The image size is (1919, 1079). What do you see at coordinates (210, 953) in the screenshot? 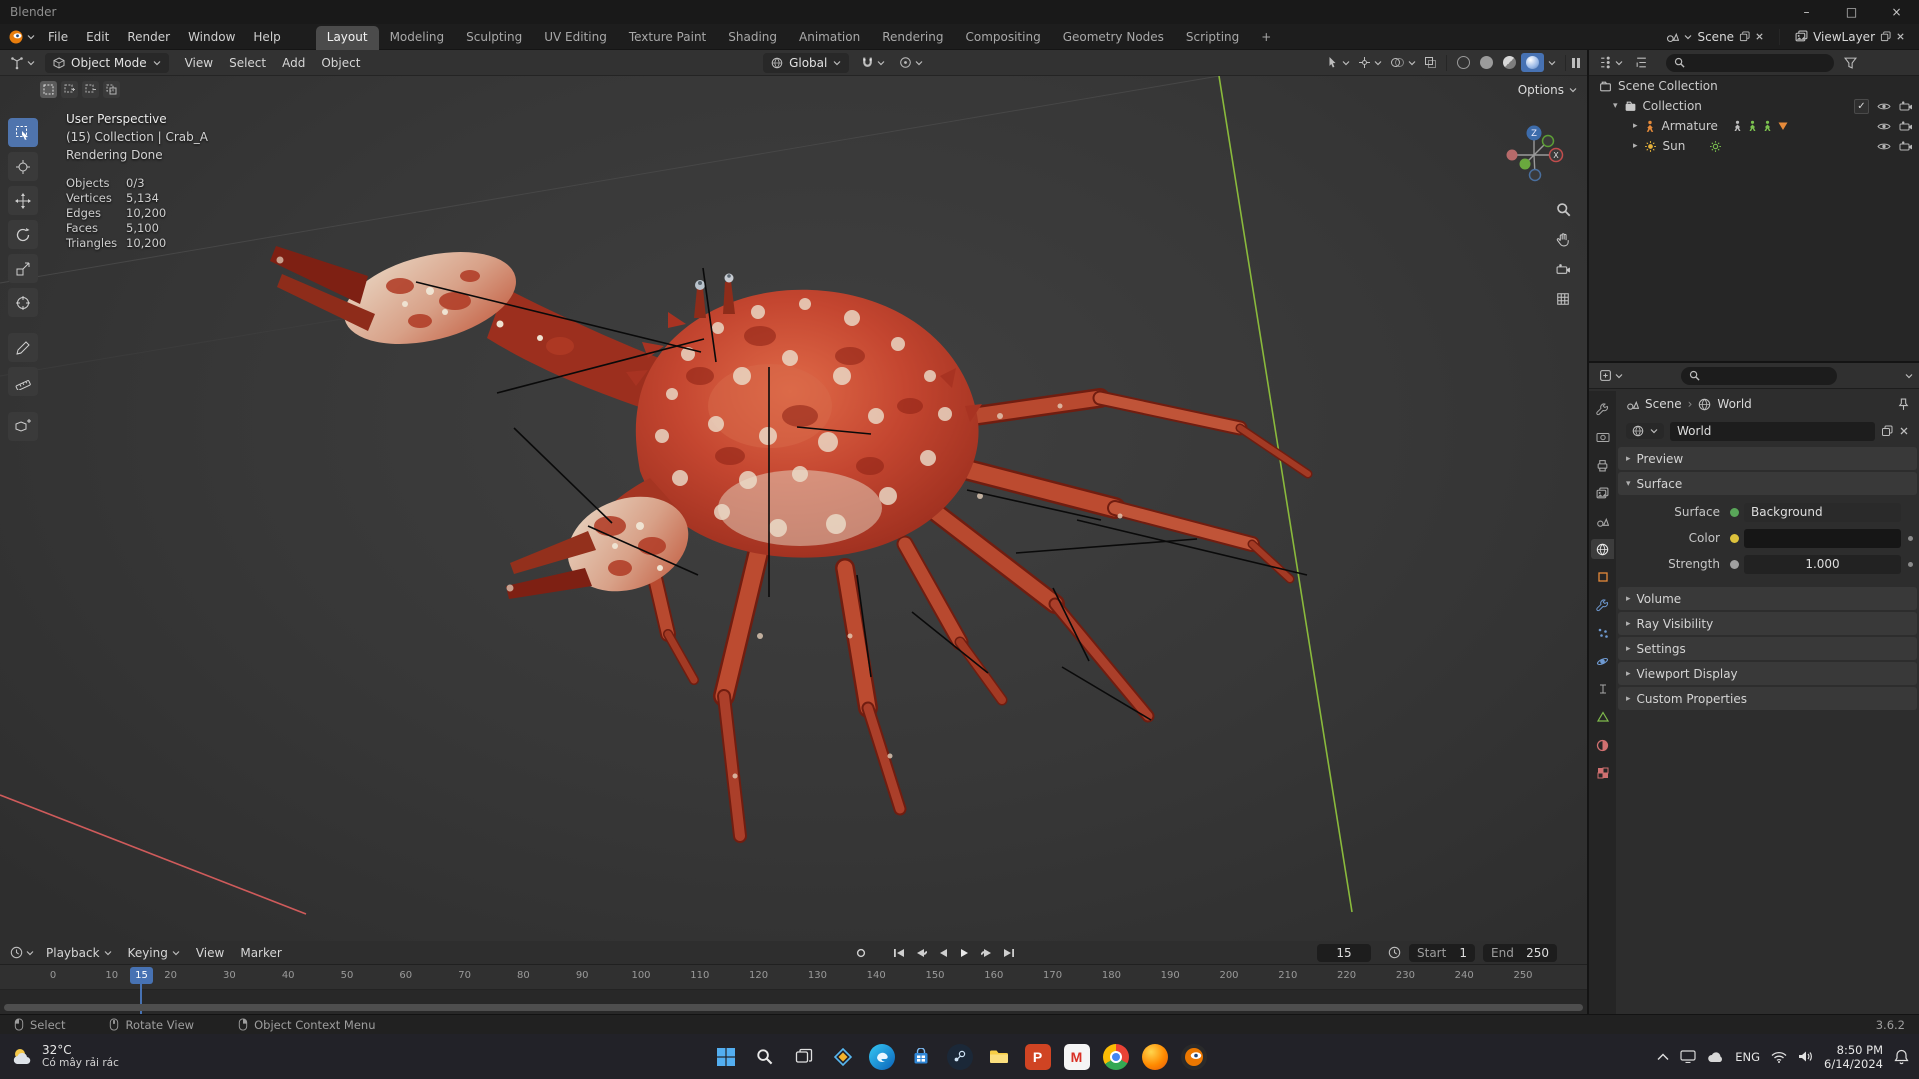
I see `menu-view-timeline: View` at bounding box center [210, 953].